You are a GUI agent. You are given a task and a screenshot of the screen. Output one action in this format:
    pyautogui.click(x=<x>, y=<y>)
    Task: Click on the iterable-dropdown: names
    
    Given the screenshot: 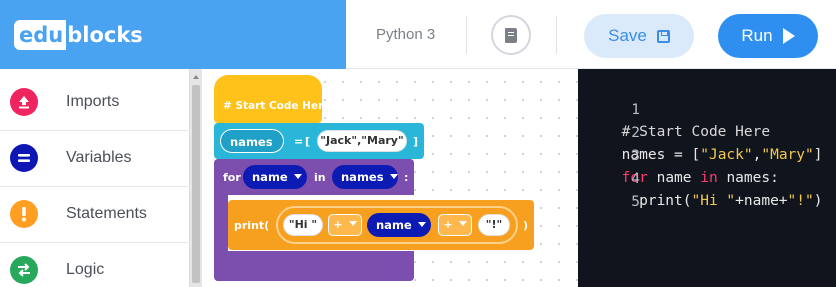 What is the action you would take?
    pyautogui.click(x=365, y=177)
    